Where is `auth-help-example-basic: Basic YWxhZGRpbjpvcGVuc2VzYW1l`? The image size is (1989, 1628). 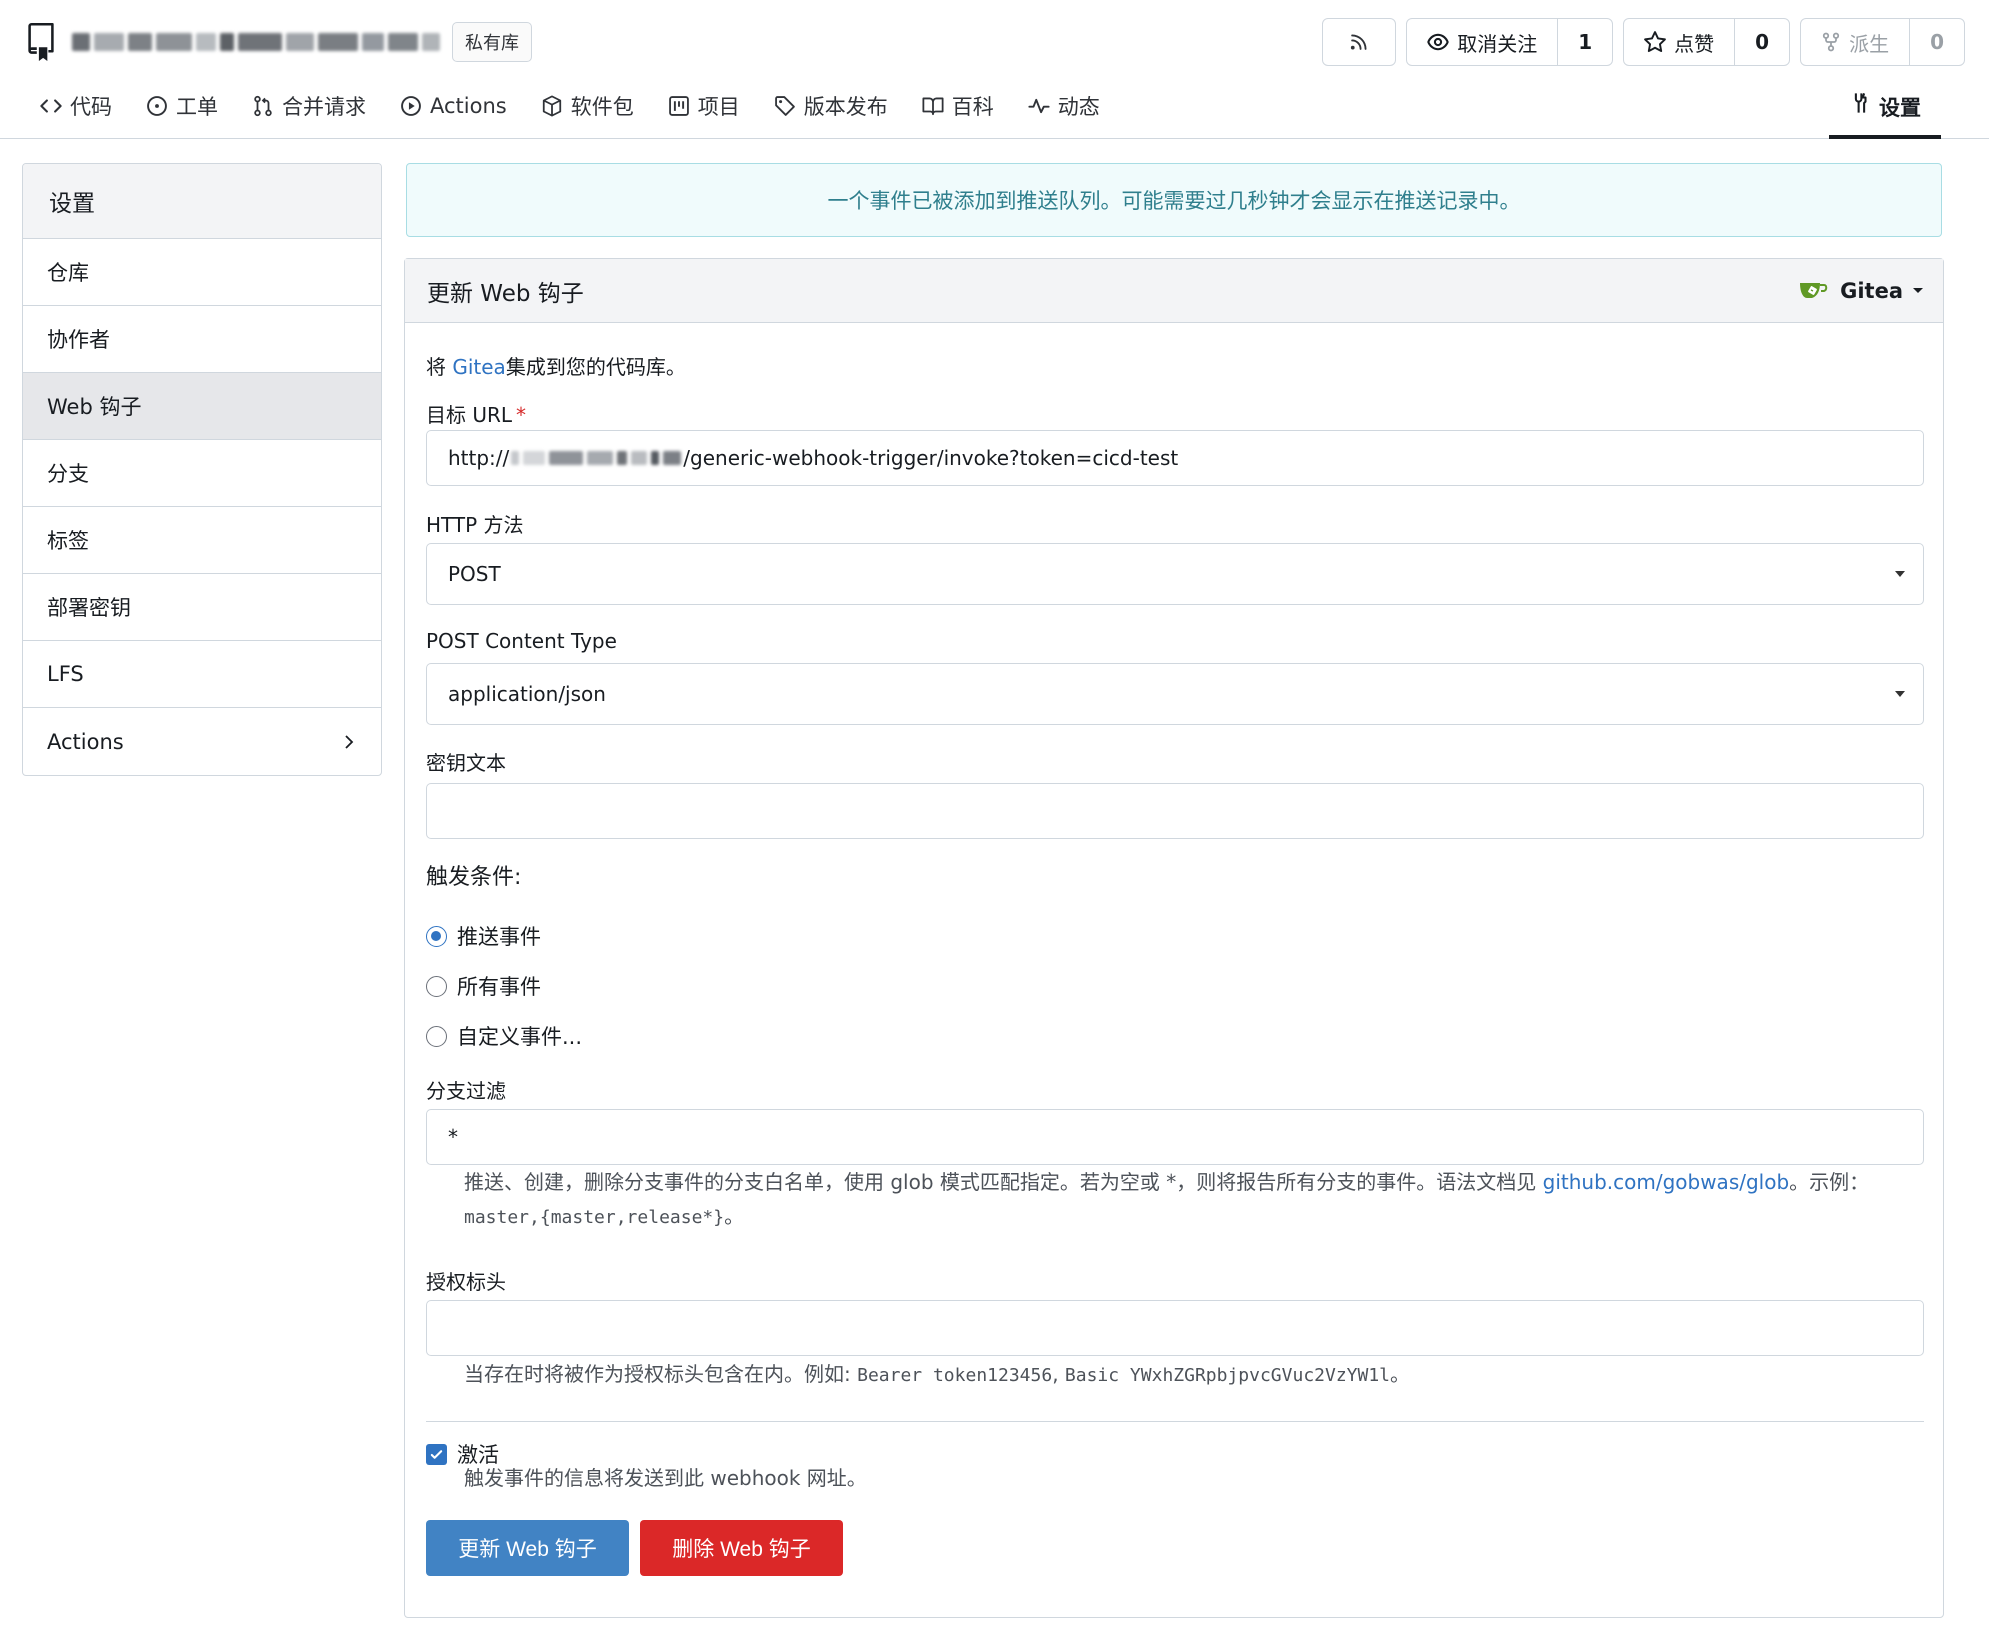
auth-help-example-basic: Basic YWxhZGRpbjpvcGVuc2VzYW1l is located at coordinates (1227, 1375).